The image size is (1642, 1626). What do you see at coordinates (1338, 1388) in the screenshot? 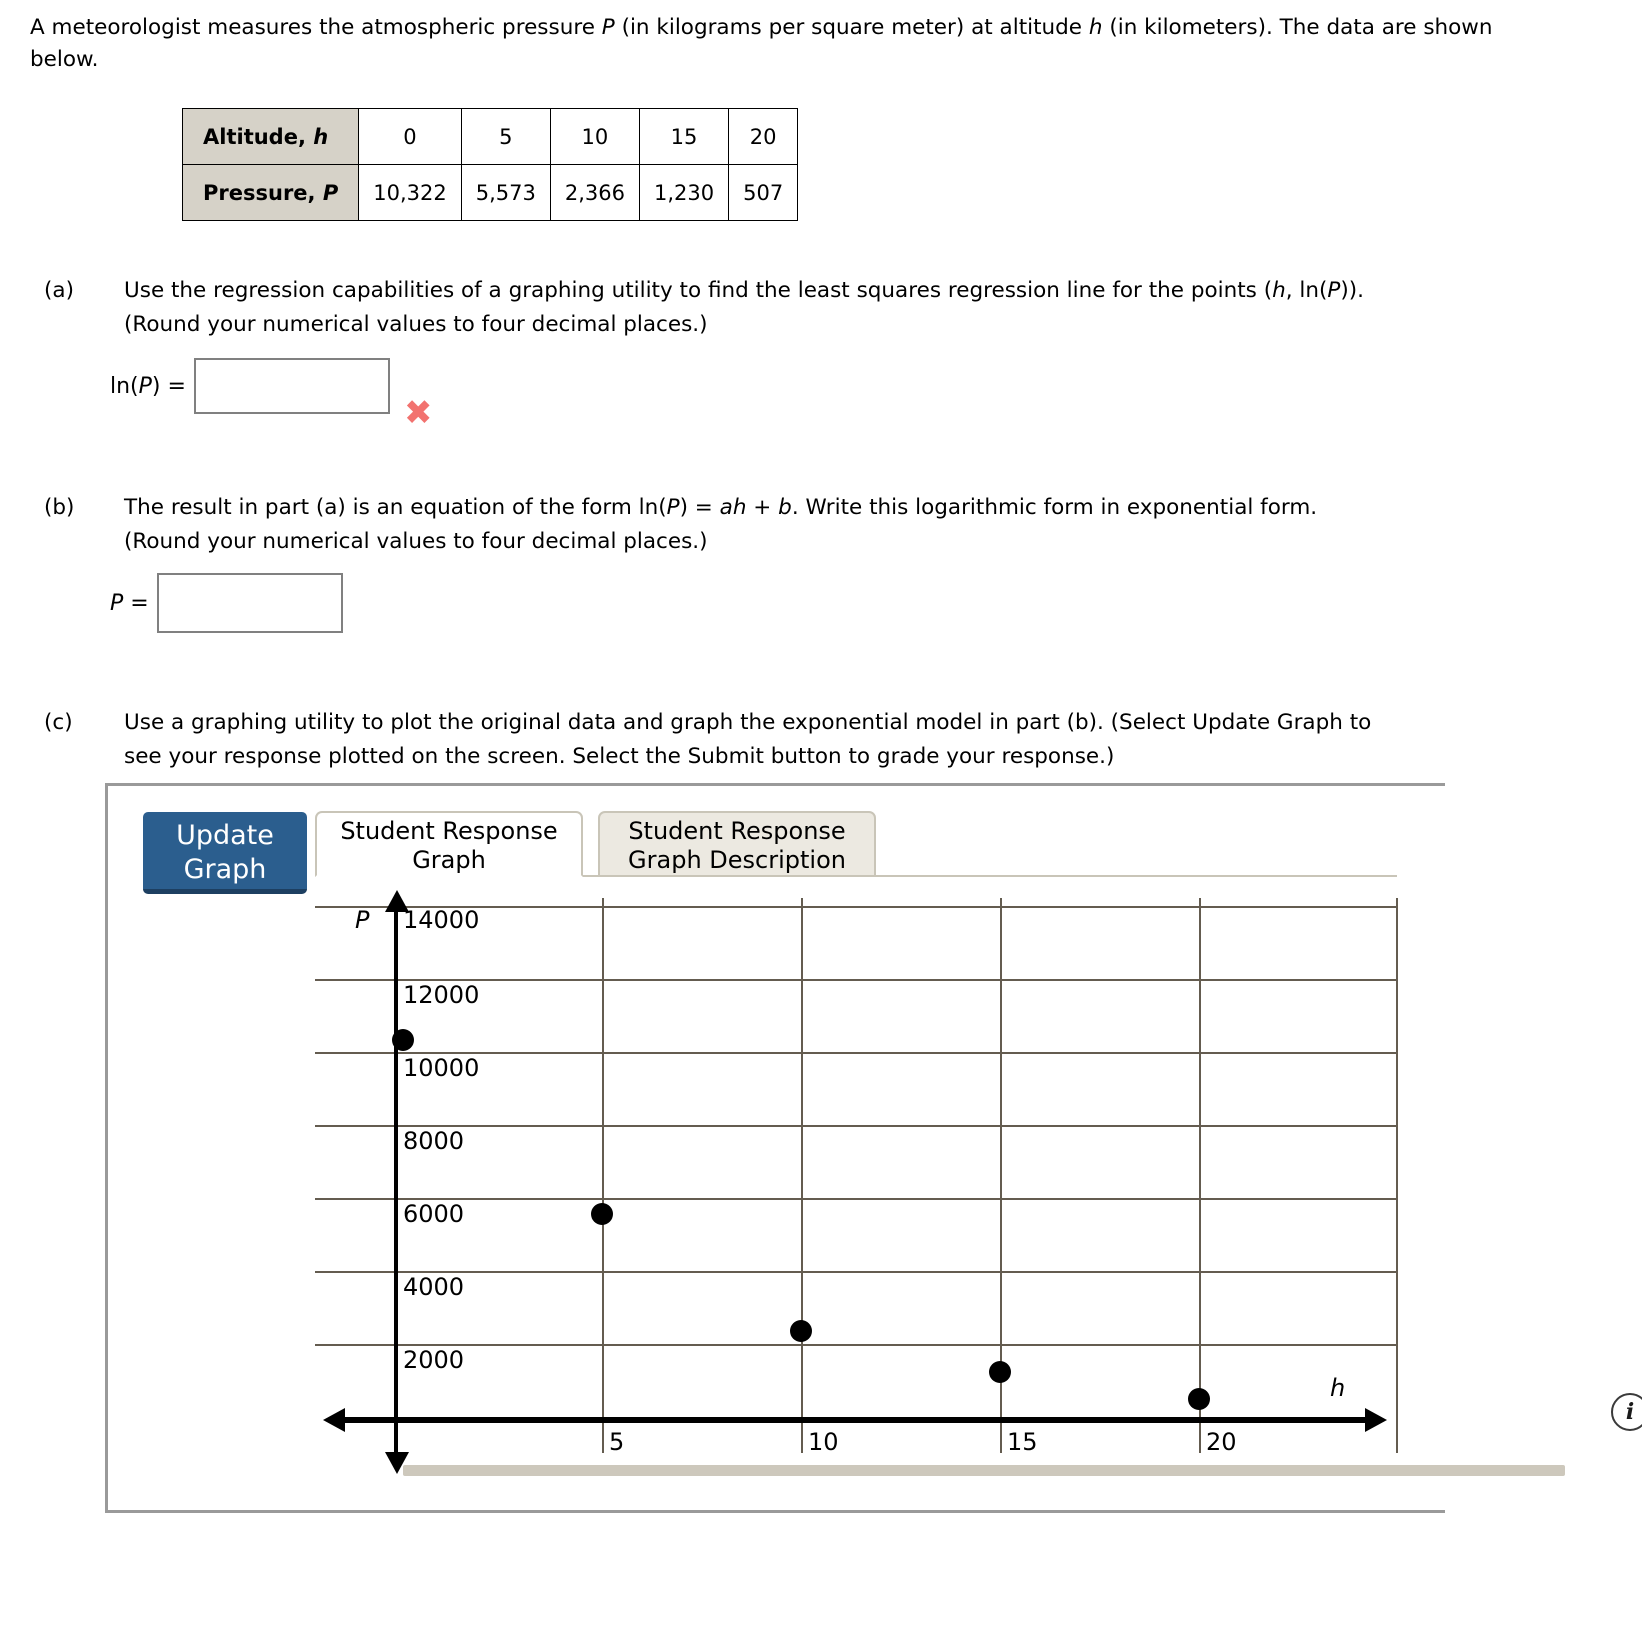
I see `x-axis-label: h` at bounding box center [1338, 1388].